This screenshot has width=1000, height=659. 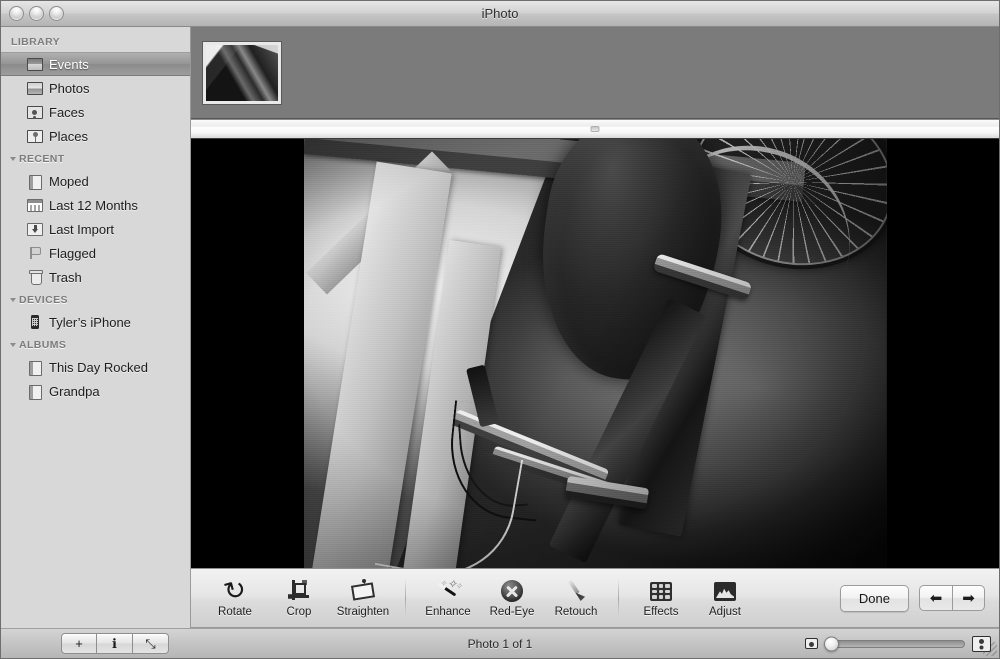 I want to click on window-controls, so click(x=36, y=13).